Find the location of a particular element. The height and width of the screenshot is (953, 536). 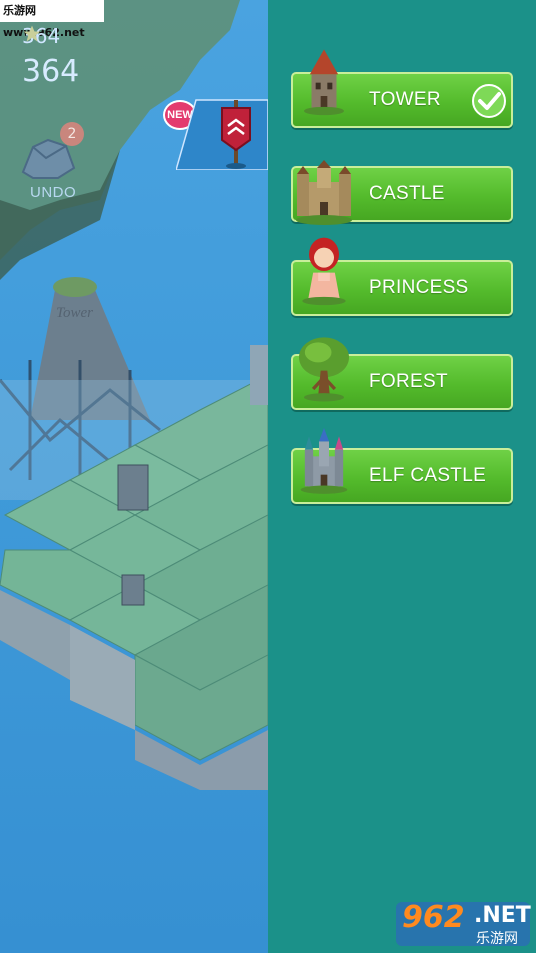

elf-castle-button: ELF CASTLE is located at coordinates (402, 466).